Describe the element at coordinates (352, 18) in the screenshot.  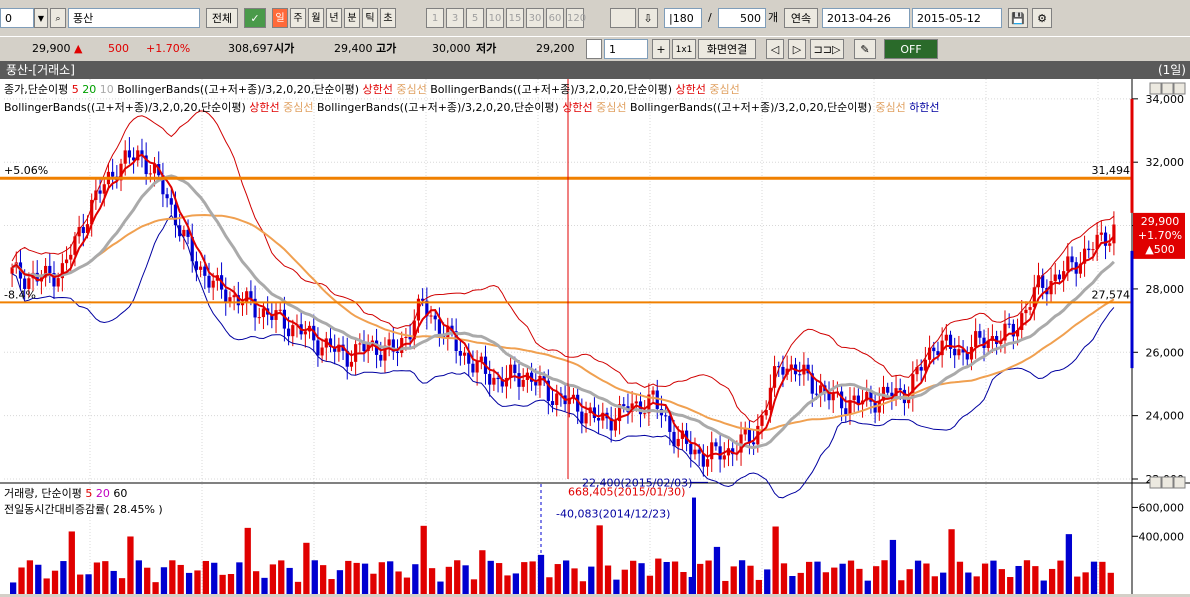
I see `period-button-4: 분` at that location.